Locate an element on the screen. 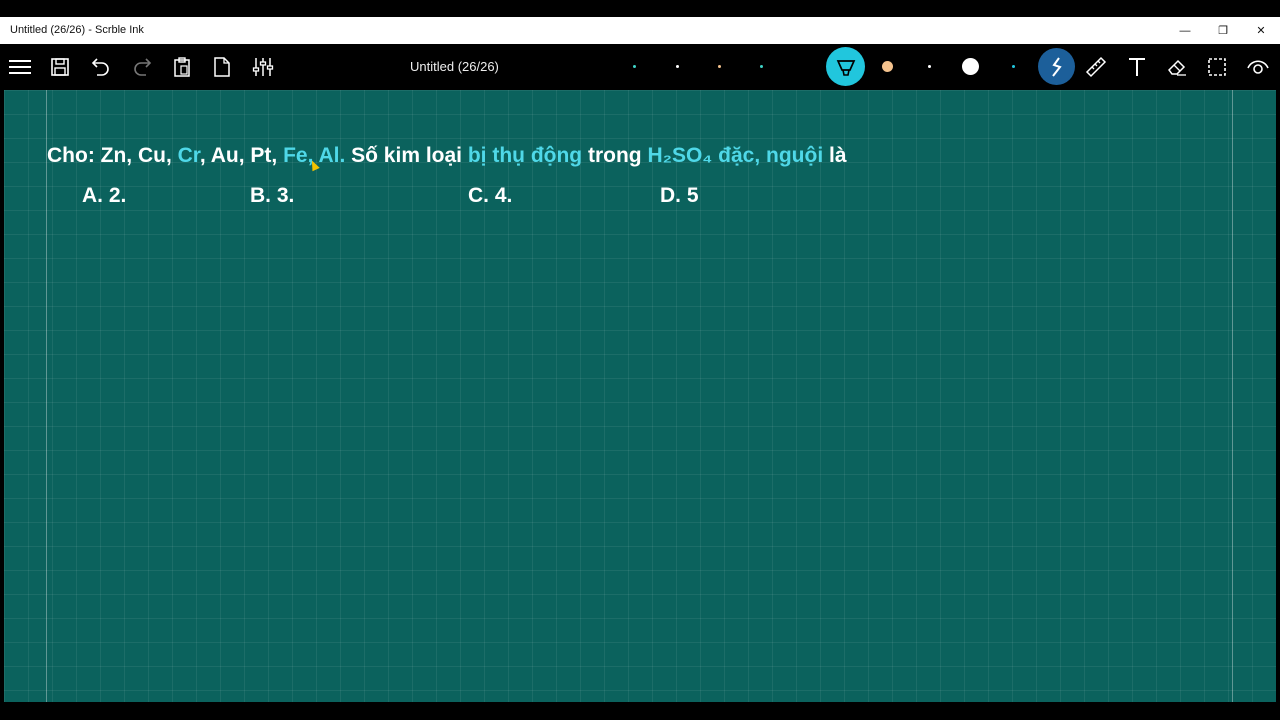 This screenshot has height=720, width=1280. new-page-icon is located at coordinates (222, 67).